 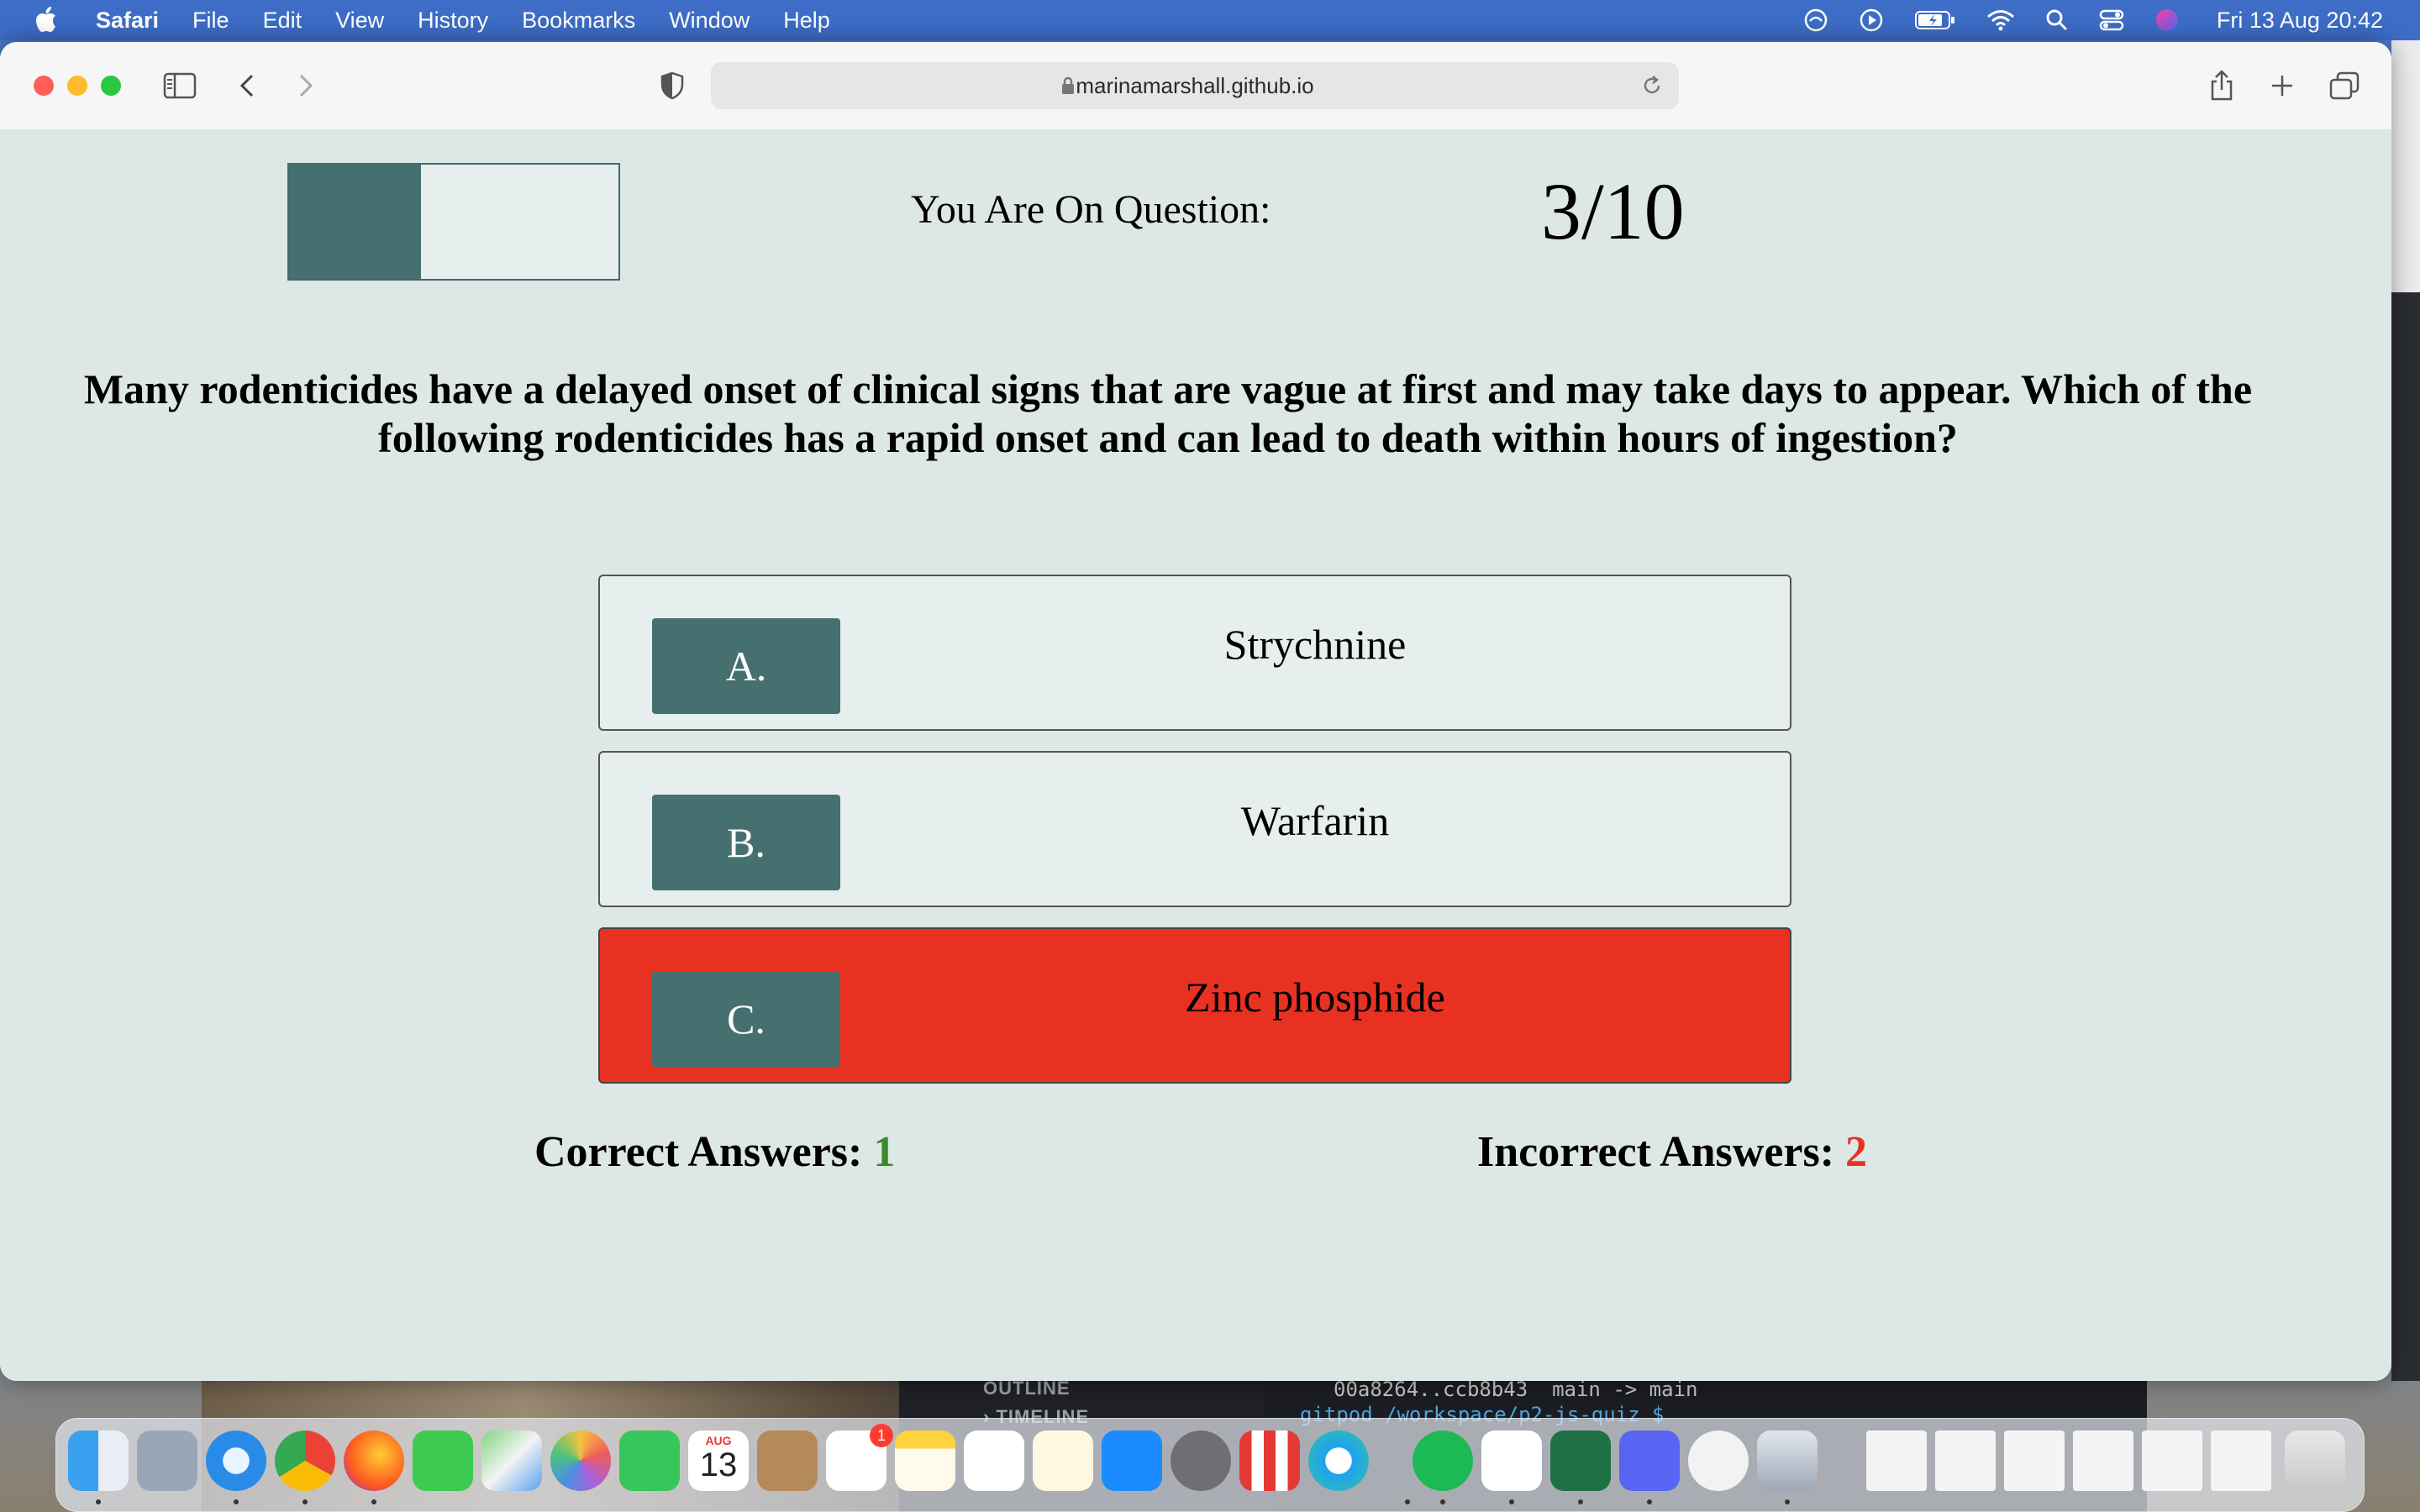 What do you see at coordinates (859, 1457) in the screenshot?
I see `reminders-icon: 1` at bounding box center [859, 1457].